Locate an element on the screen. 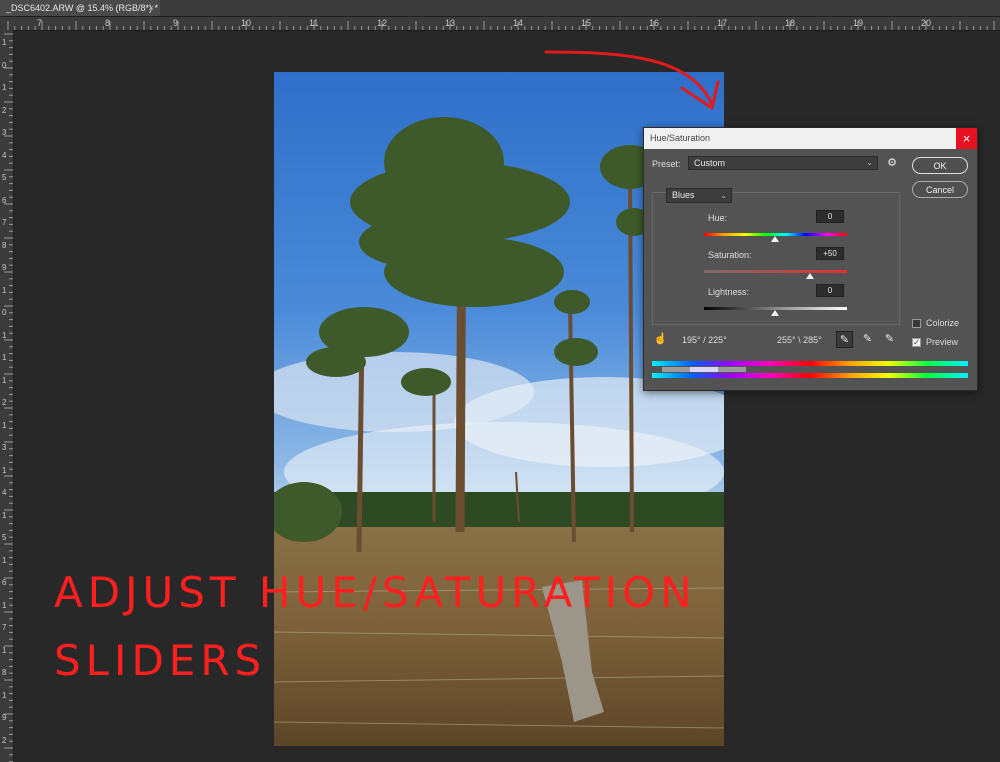 This screenshot has height=762, width=1000. horizontal-ruler: 7 8 9 10 11 12 13 14 15 16 17 18 19 20 is located at coordinates (500, 24).